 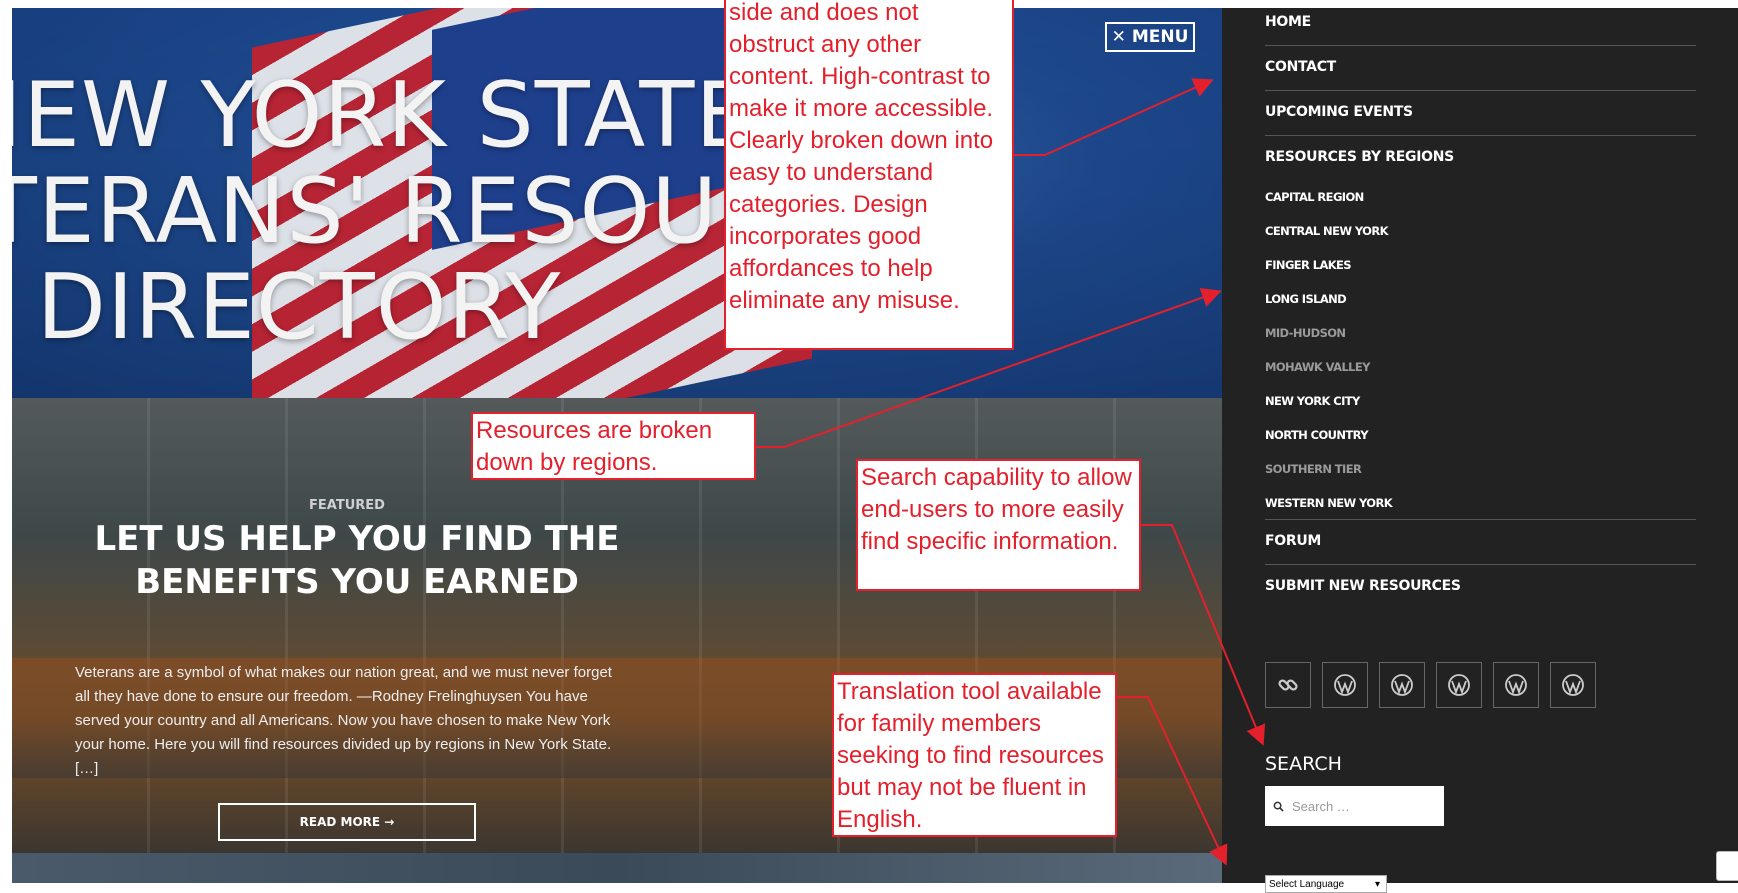 What do you see at coordinates (617, 868) in the screenshot?
I see `next-post-image` at bounding box center [617, 868].